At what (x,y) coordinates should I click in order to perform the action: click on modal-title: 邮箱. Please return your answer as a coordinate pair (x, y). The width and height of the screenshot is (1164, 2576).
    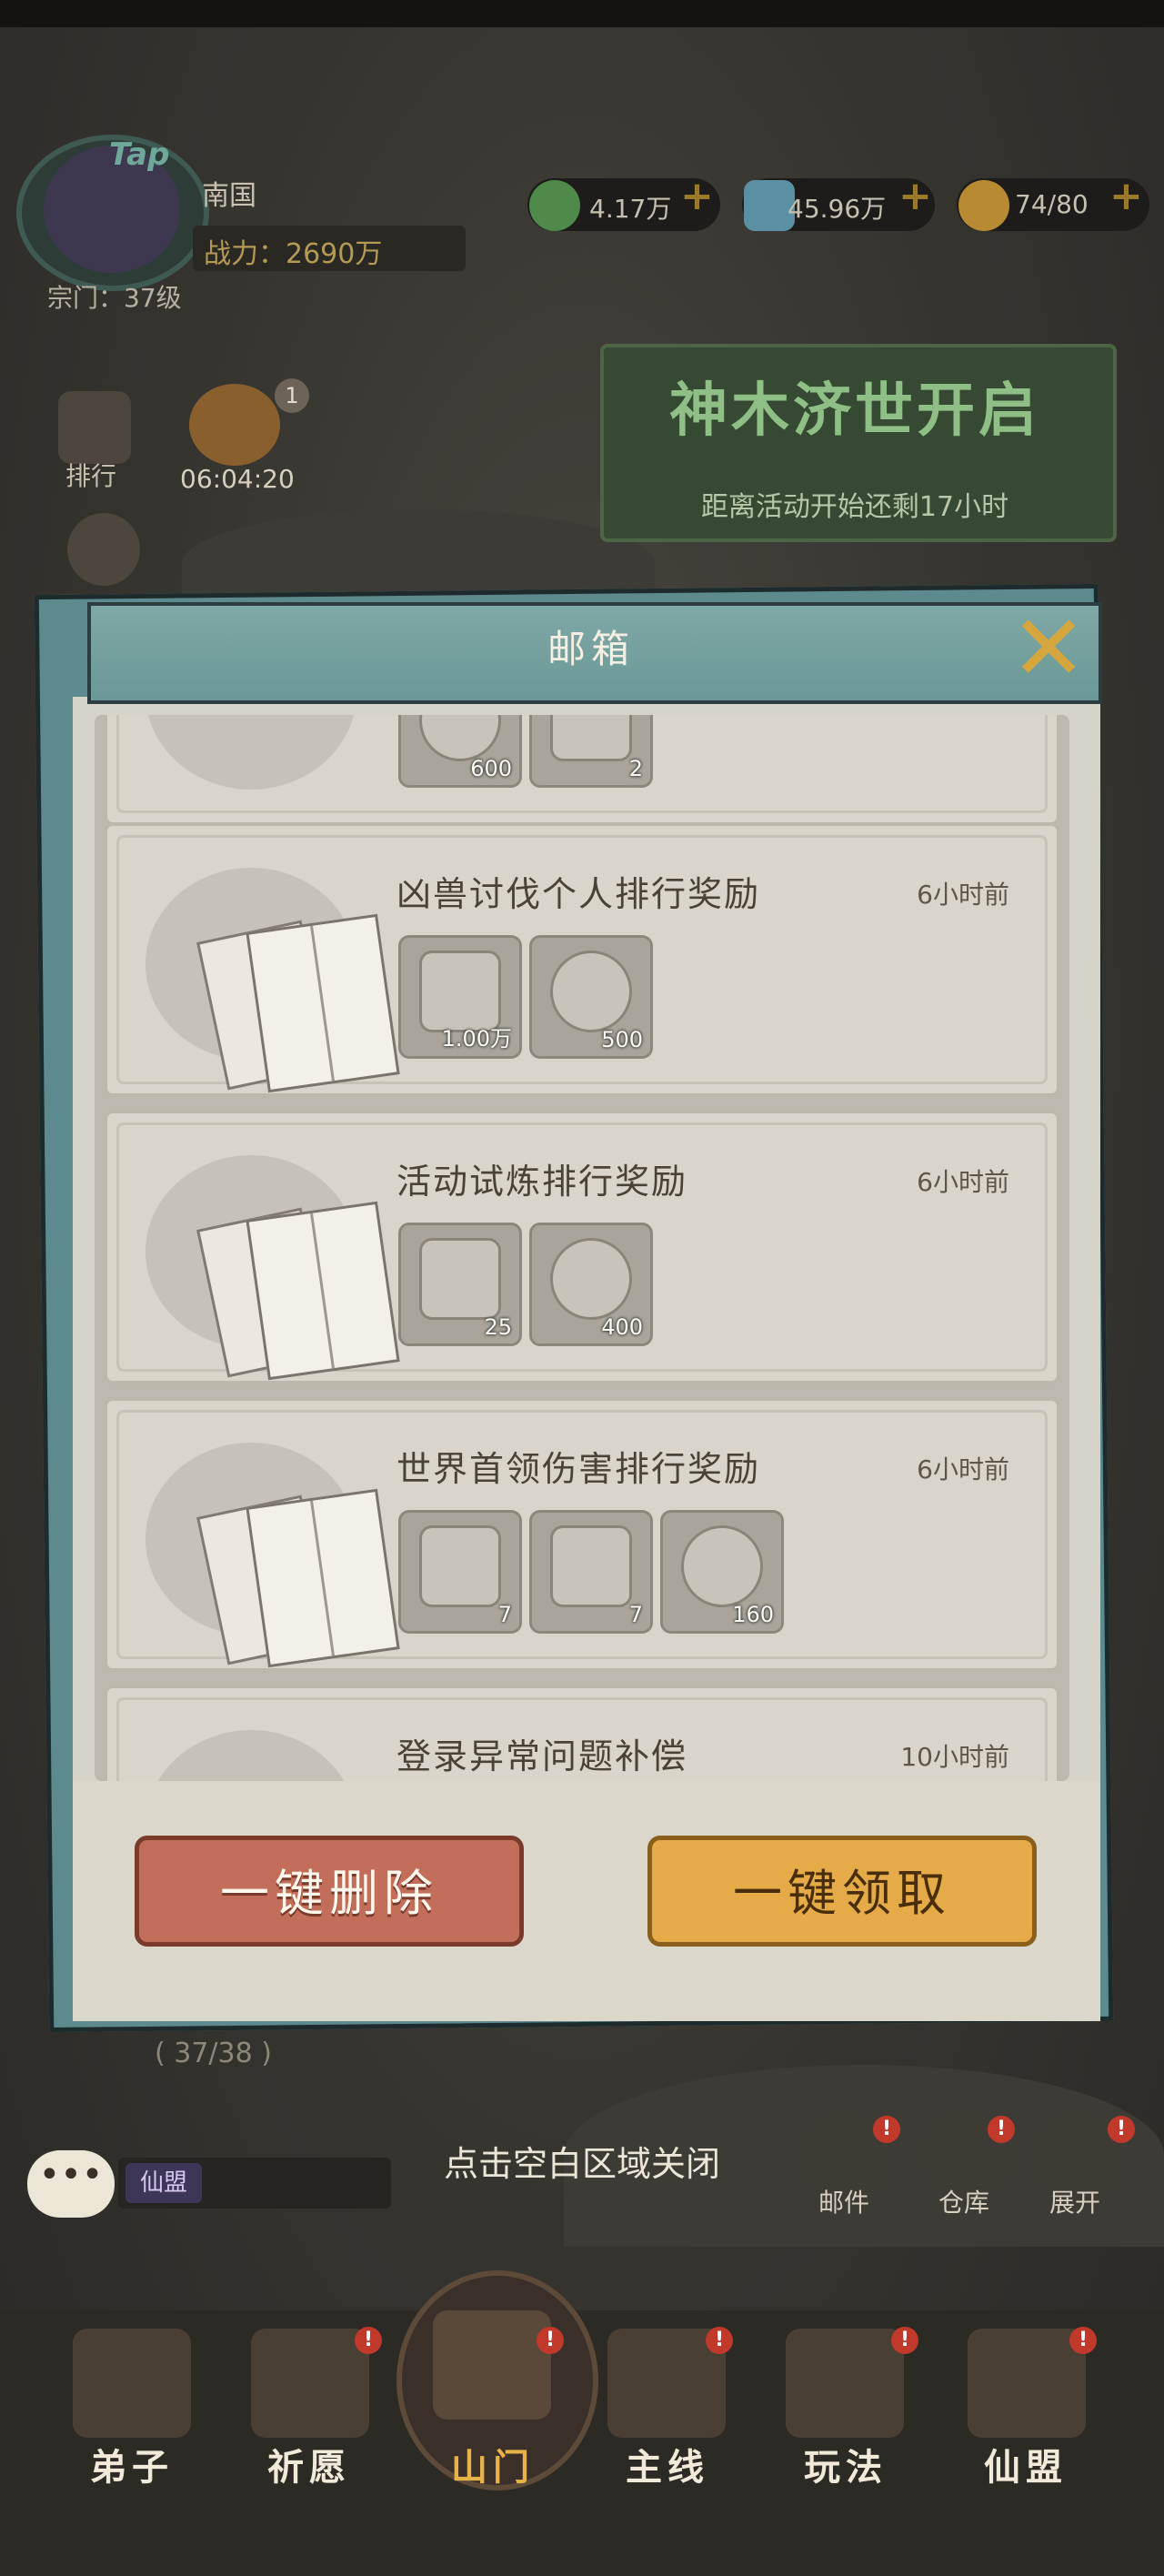
    Looking at the image, I should click on (591, 649).